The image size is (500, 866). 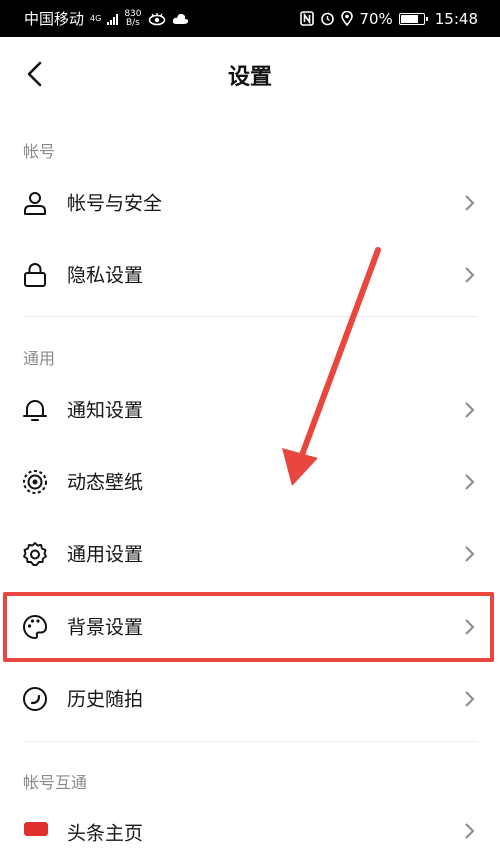 I want to click on live-wallpaper-icon, so click(x=35, y=482).